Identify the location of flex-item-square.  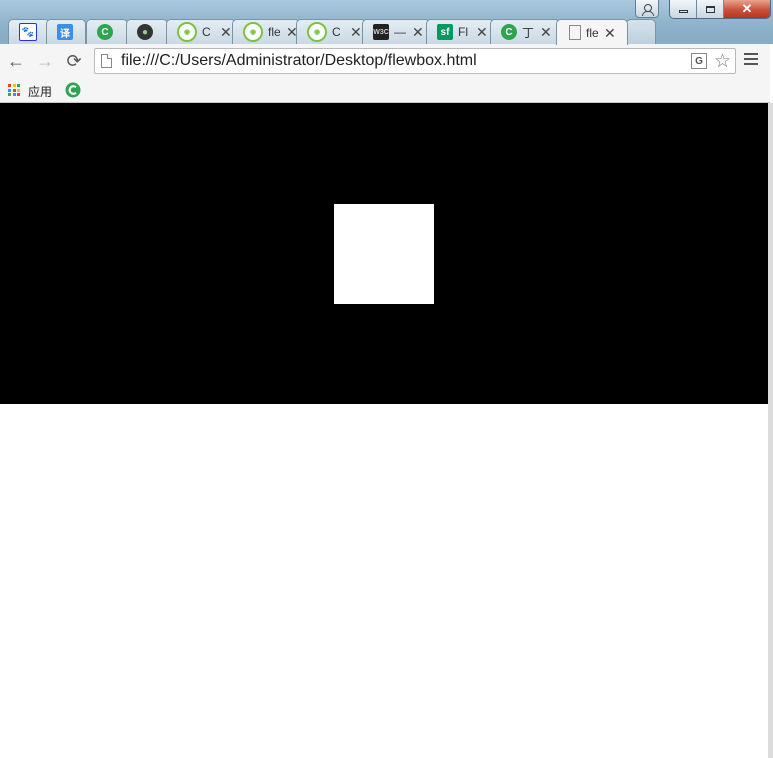
(384, 254).